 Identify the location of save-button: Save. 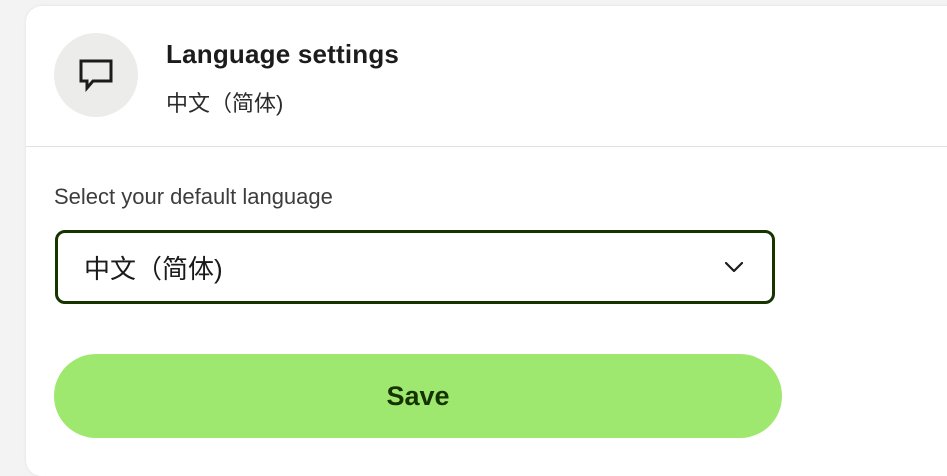
(418, 396).